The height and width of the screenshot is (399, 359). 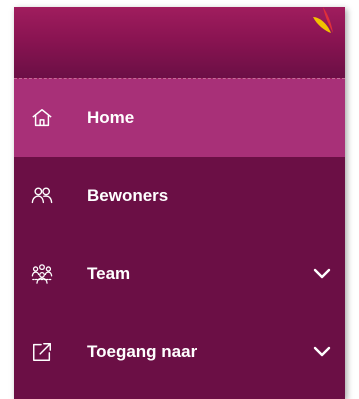 What do you see at coordinates (128, 195) in the screenshot?
I see `sidebar-item-label: Bewoners` at bounding box center [128, 195].